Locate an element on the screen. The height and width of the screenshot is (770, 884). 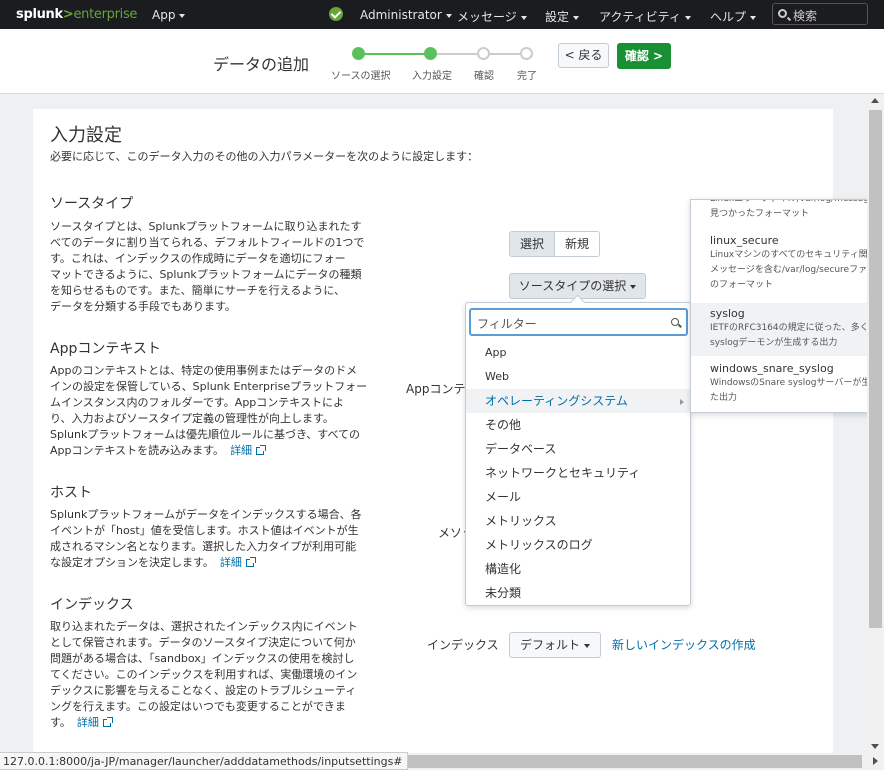
appcontext-title: Appコンテキスト is located at coordinates (105, 349).